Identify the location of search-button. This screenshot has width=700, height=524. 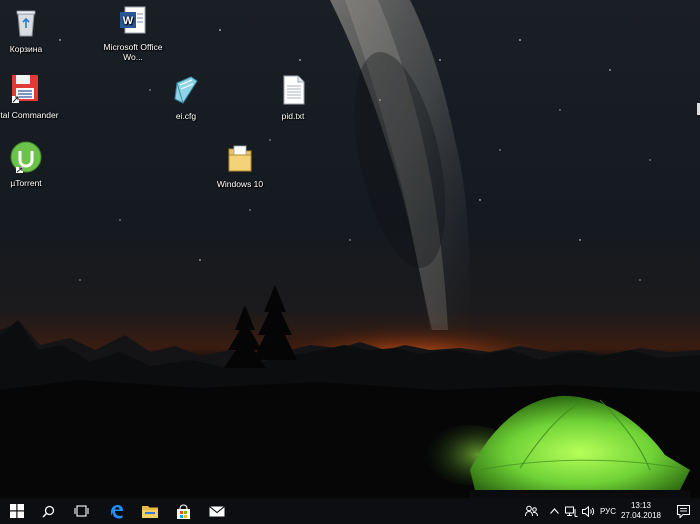
(48, 511).